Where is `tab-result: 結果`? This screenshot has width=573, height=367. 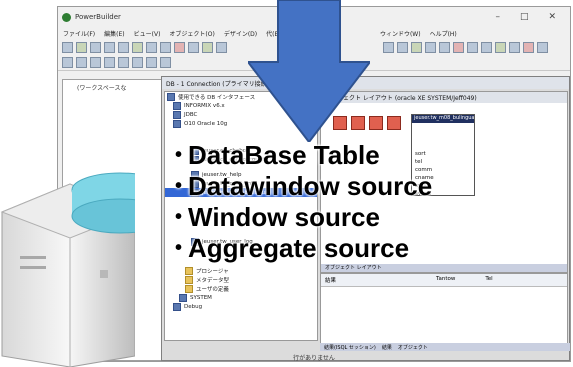 tab-result: 結果 is located at coordinates (387, 347).